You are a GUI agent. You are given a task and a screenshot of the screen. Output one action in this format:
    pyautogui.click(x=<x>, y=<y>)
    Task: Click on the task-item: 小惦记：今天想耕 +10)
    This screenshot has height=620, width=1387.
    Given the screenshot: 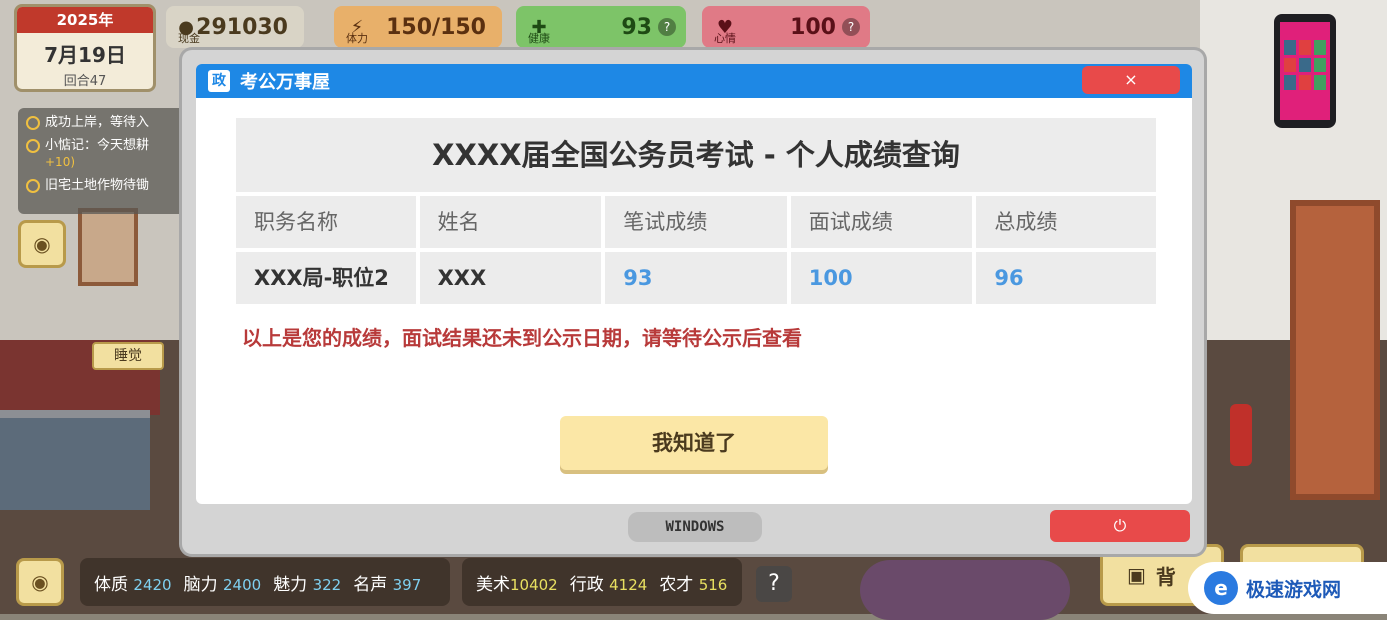 What is the action you would take?
    pyautogui.click(x=105, y=154)
    